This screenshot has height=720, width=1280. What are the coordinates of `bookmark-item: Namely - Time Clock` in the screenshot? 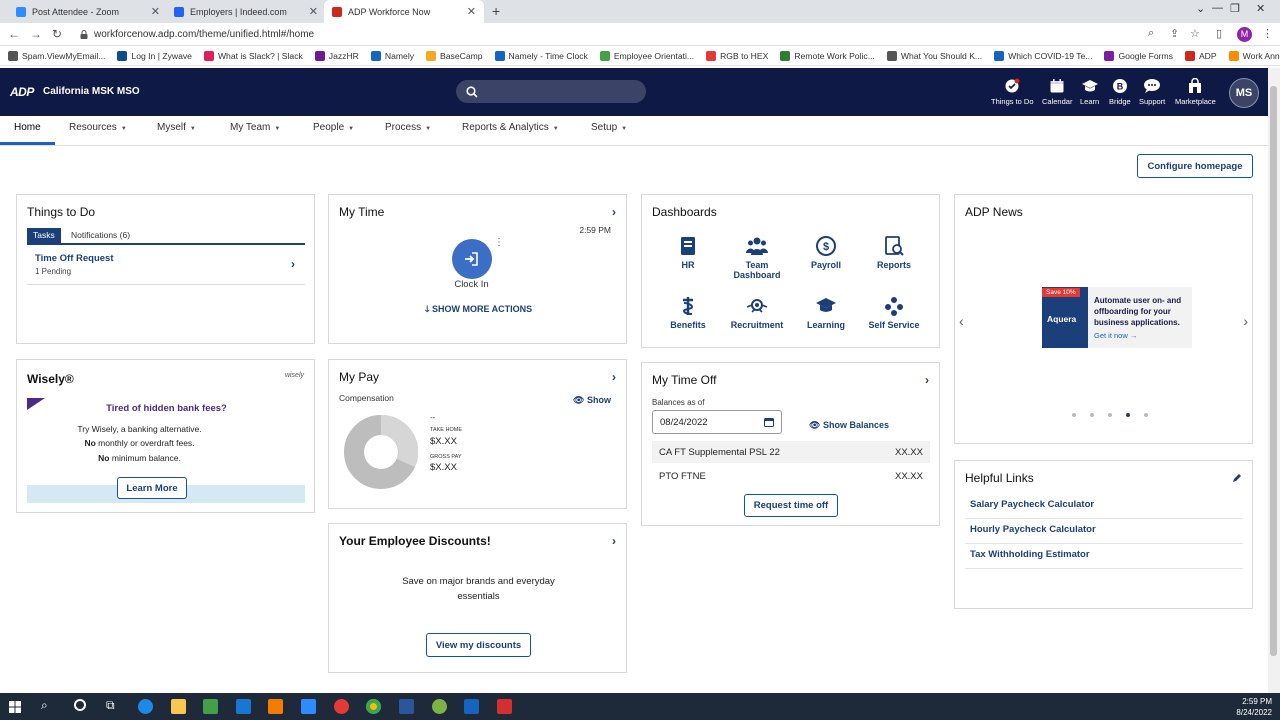 It's located at (541, 55).